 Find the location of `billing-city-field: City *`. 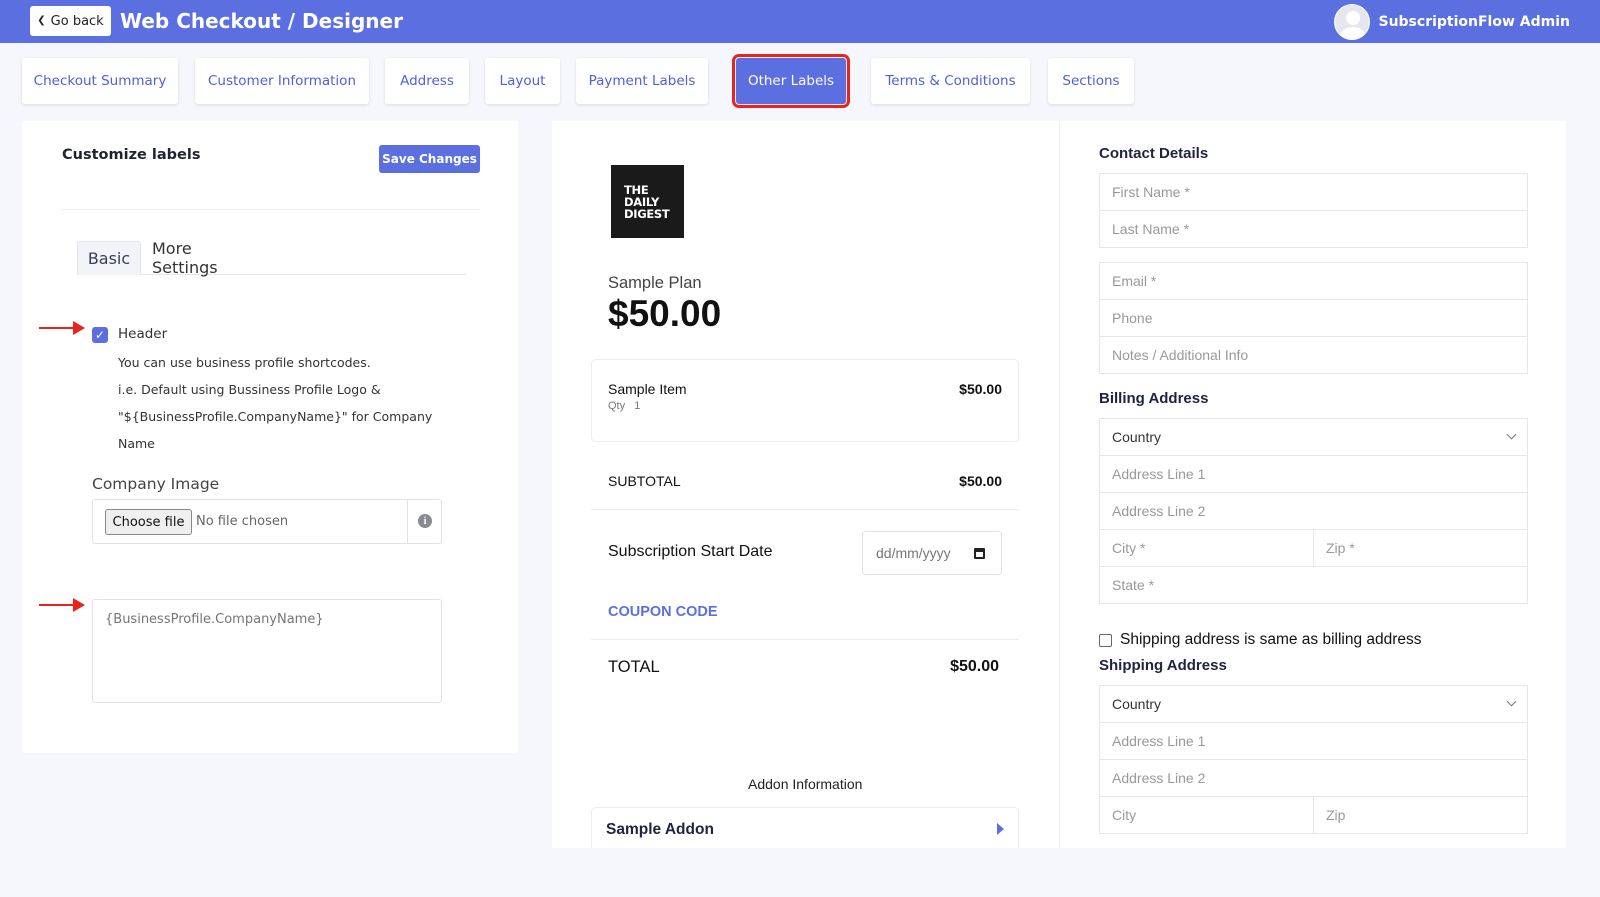

billing-city-field: City * is located at coordinates (1206, 548).